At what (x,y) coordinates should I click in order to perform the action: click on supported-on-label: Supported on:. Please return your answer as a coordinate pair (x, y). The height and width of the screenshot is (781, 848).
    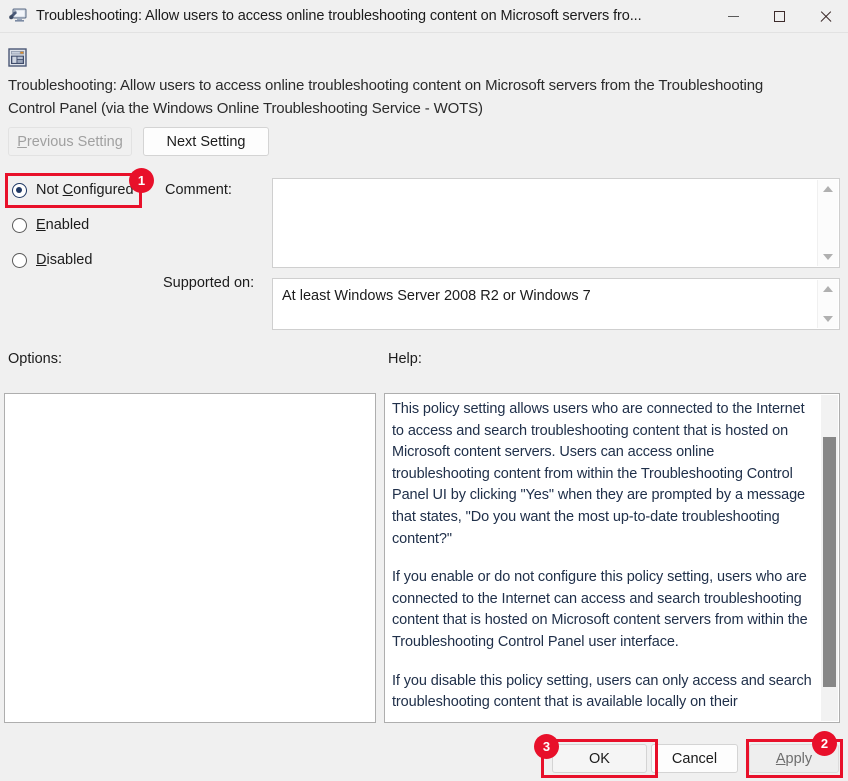
    Looking at the image, I should click on (209, 283).